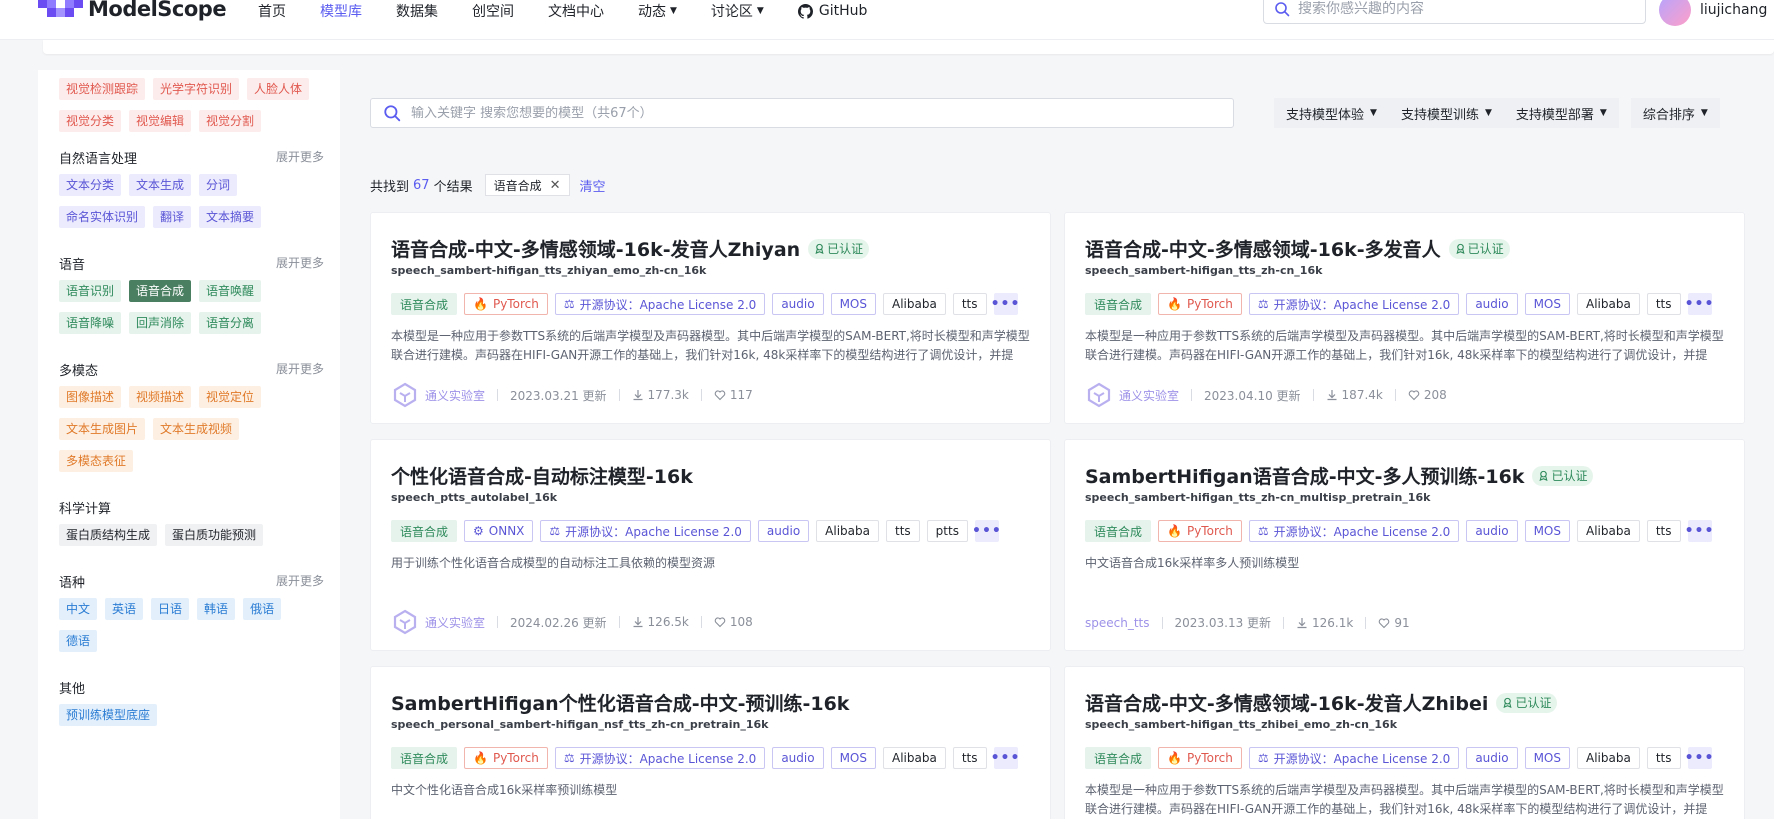 This screenshot has width=1774, height=819. Describe the element at coordinates (733, 395) in the screenshot. I see `card-likes: 117` at that location.